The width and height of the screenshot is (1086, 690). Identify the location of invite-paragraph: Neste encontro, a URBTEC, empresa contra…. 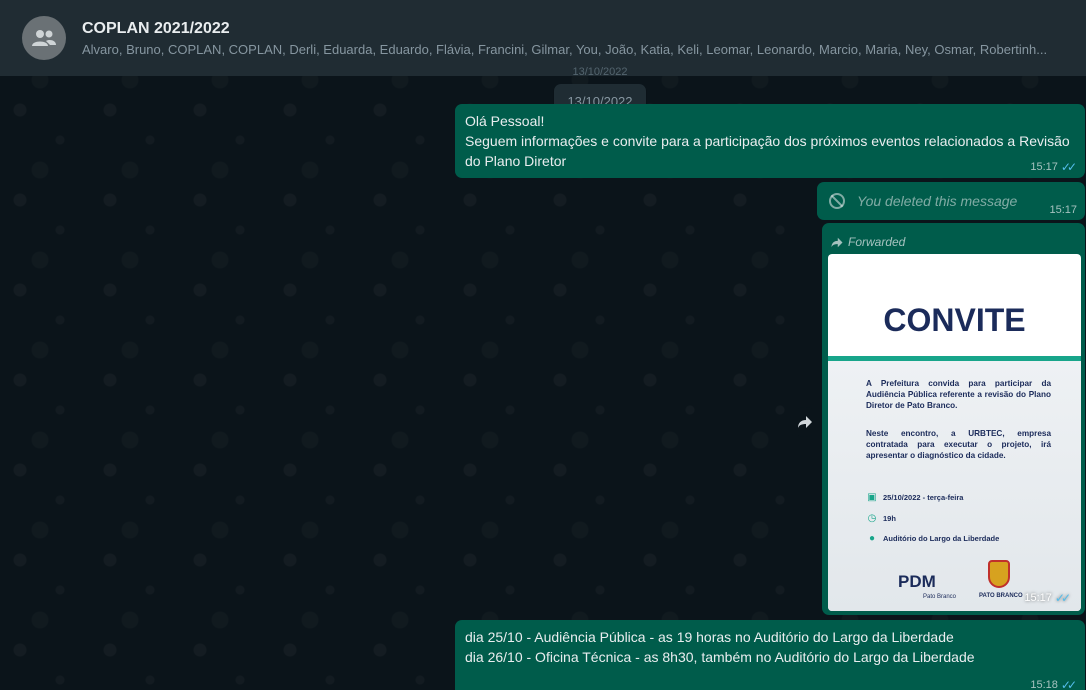
(958, 444).